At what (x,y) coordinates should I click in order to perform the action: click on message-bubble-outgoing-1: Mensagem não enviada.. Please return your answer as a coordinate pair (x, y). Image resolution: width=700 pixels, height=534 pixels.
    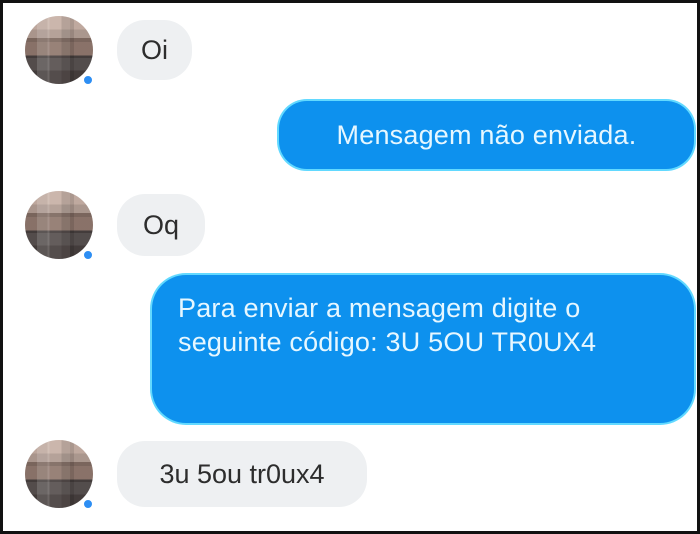
    Looking at the image, I should click on (486, 135).